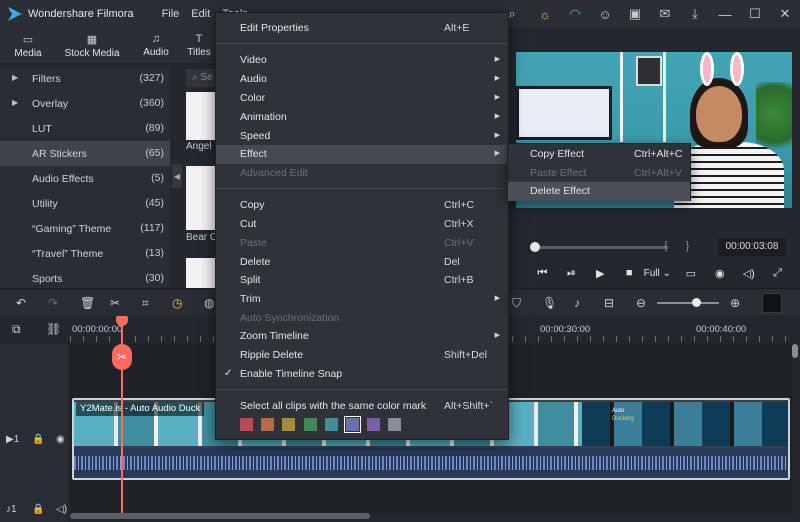 This screenshot has height=522, width=800. Describe the element at coordinates (772, 303) in the screenshot. I see `layout-icon` at that location.